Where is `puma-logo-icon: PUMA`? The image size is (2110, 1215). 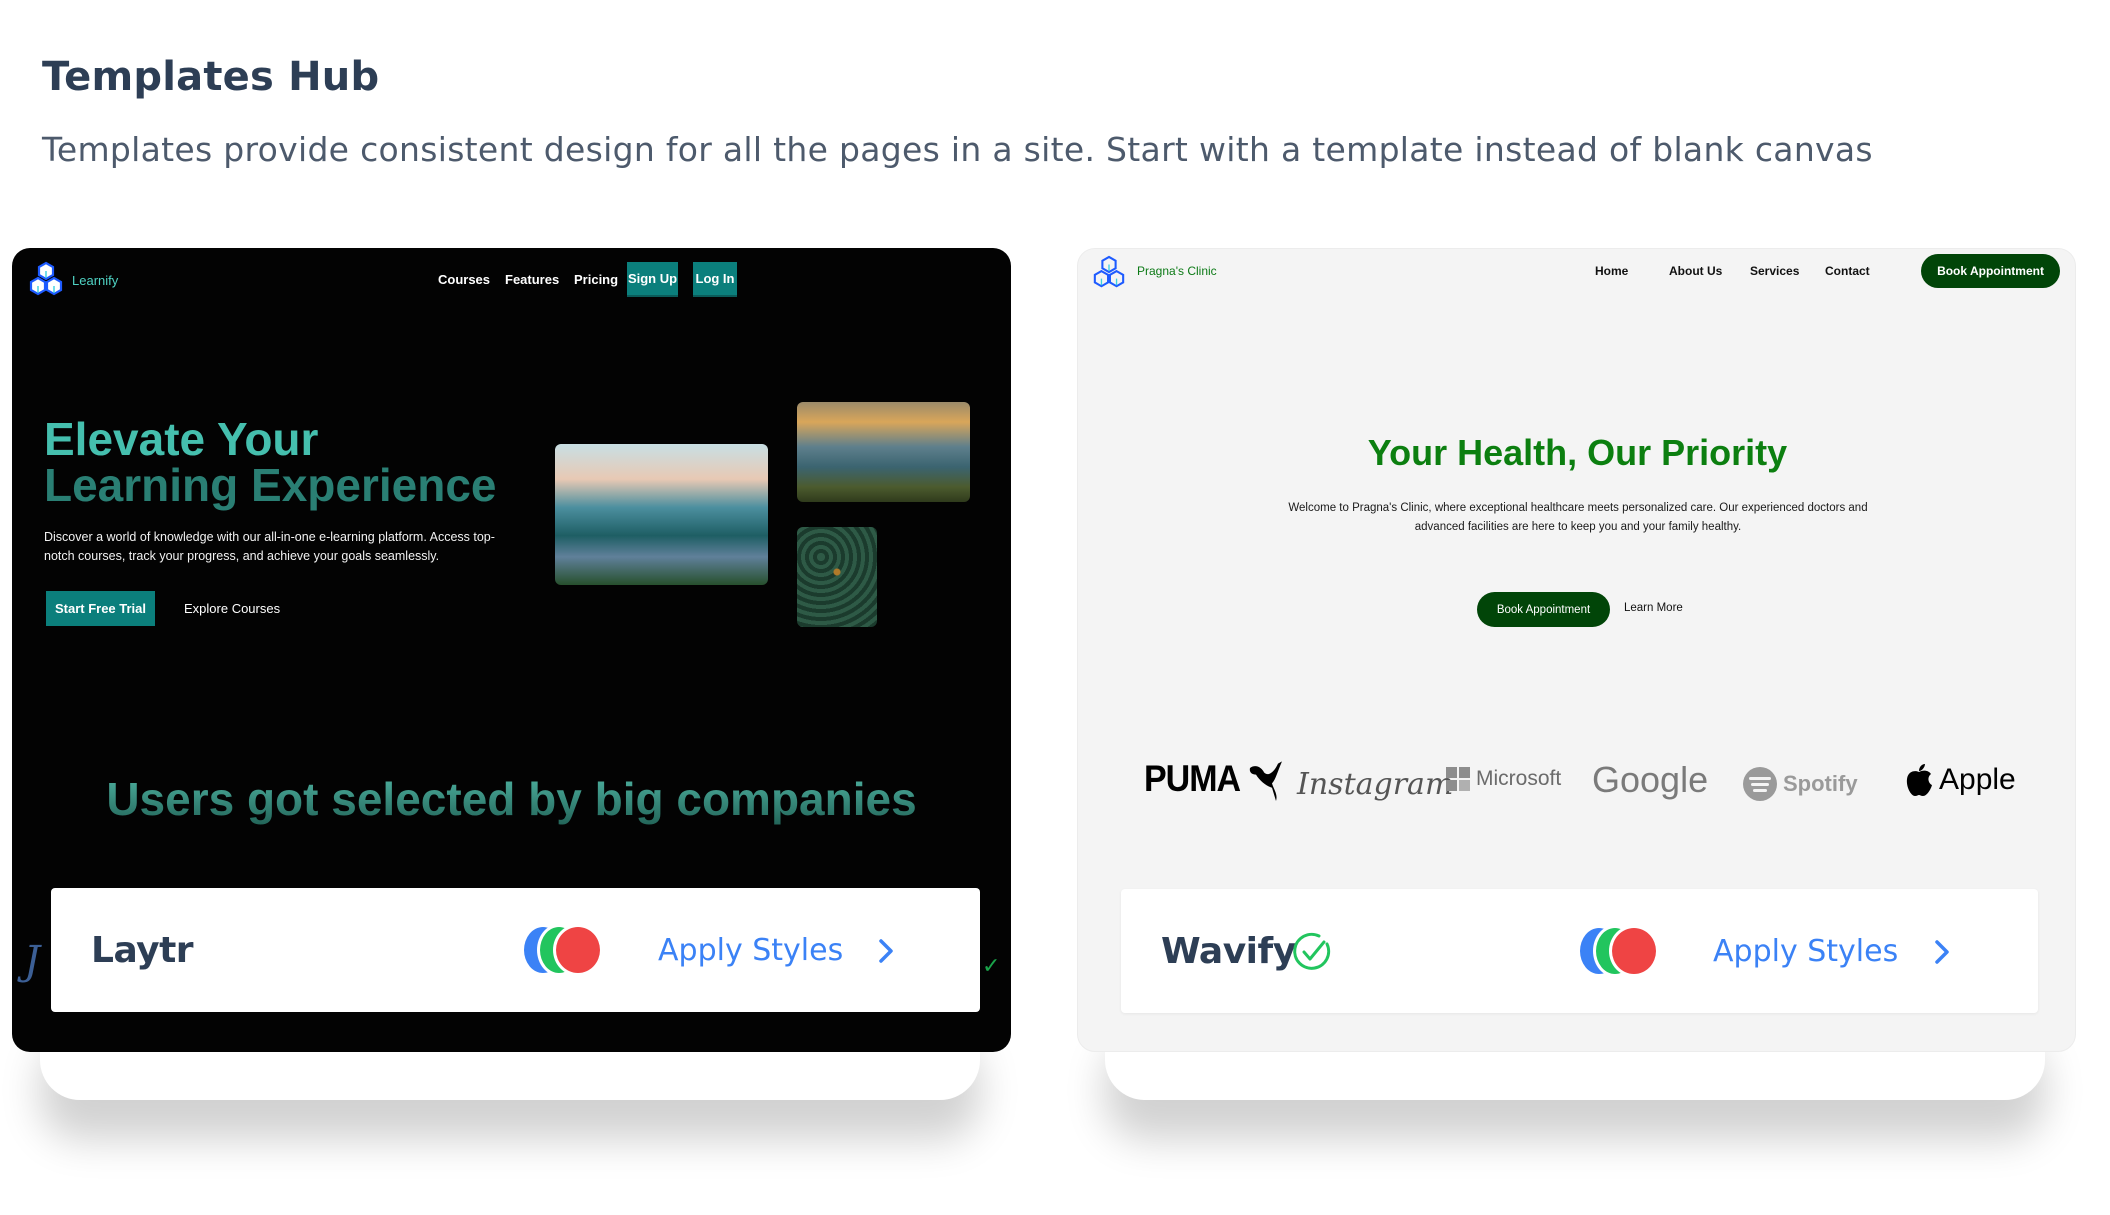 puma-logo-icon: PUMA is located at coordinates (1215, 779).